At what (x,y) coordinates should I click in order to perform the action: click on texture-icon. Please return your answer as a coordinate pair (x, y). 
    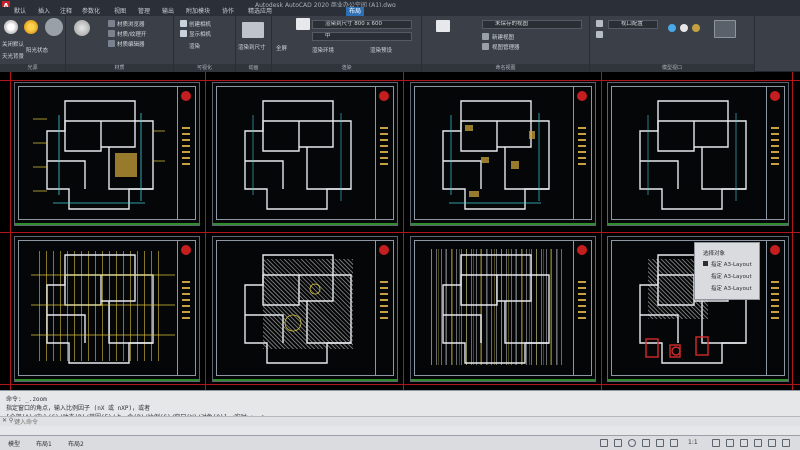
    Looking at the image, I should click on (111, 33).